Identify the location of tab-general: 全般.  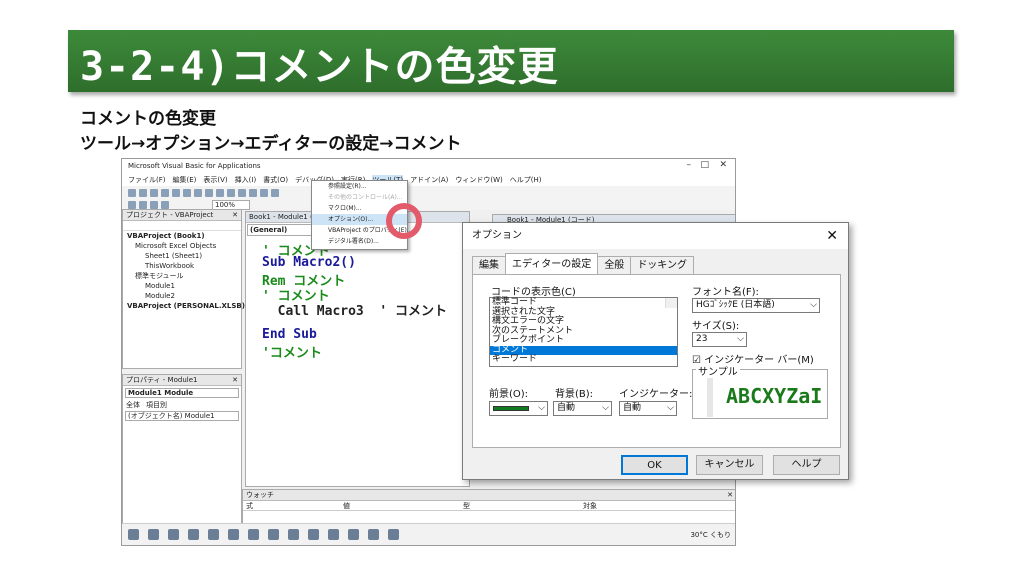
(614, 265).